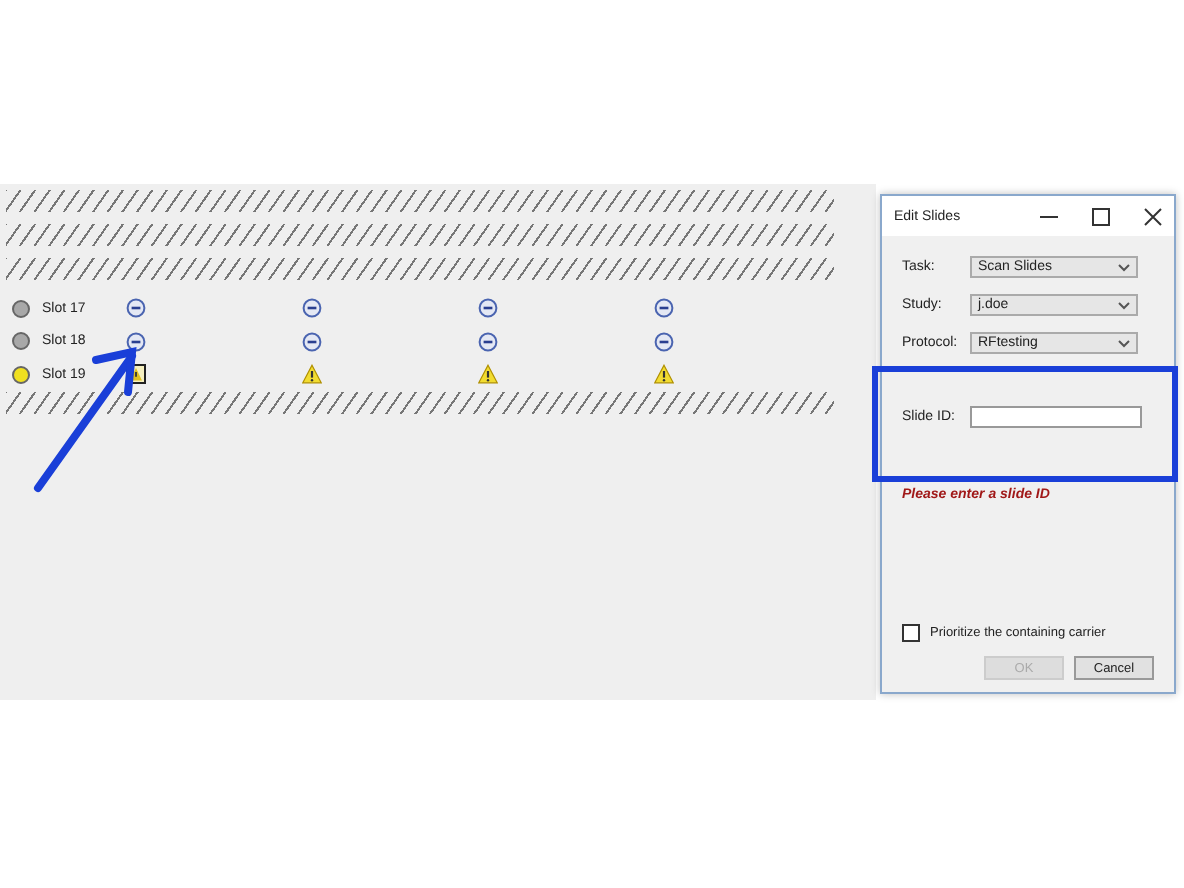 This screenshot has width=1184, height=888. Describe the element at coordinates (1056, 417) in the screenshot. I see `slide-id-field` at that location.